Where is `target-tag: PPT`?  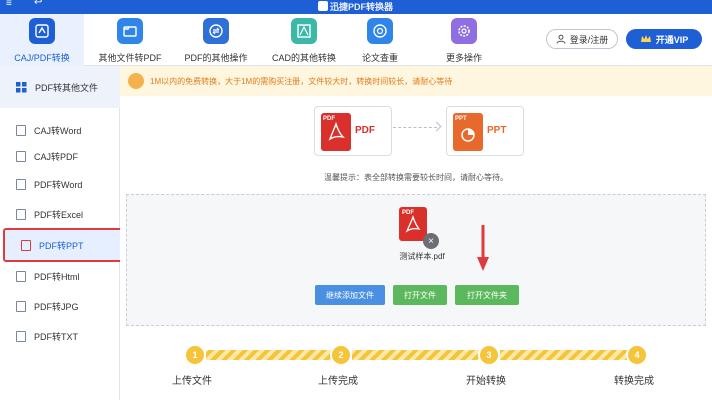 target-tag: PPT is located at coordinates (461, 119).